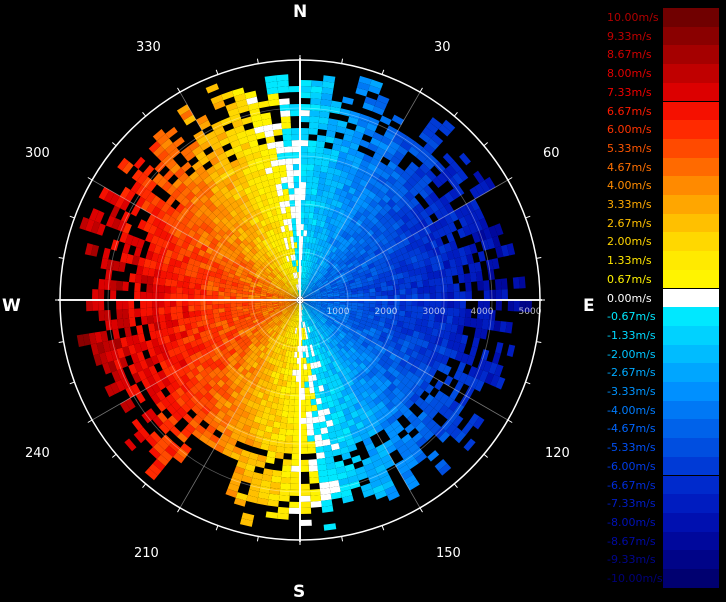  I want to click on legend-label: -9.33m/s, so click(631, 560).